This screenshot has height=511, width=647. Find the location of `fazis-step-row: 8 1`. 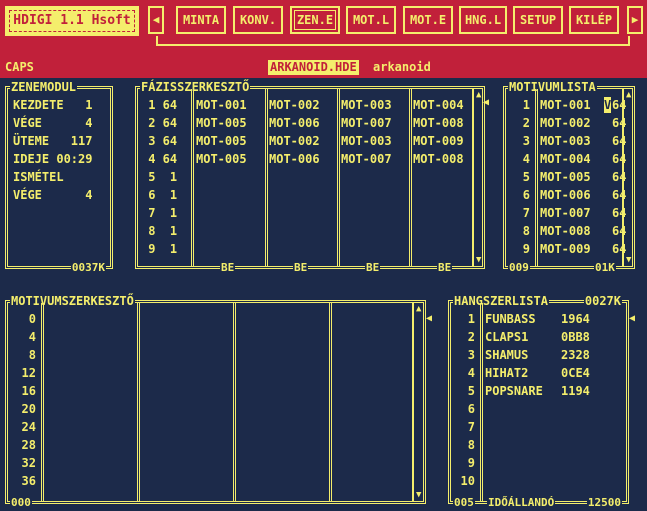

fazis-step-row: 8 1 is located at coordinates (159, 231).